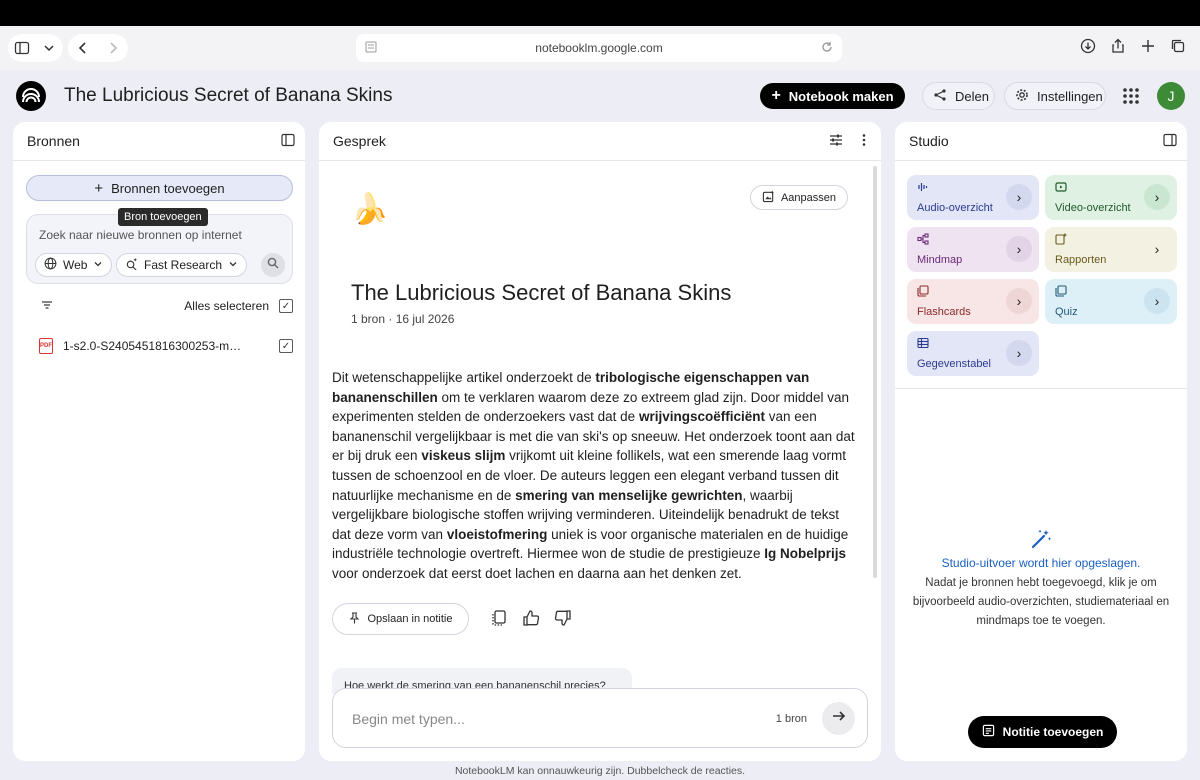  I want to click on studio-tile-data-table: Gegevenstabel ›, so click(973, 353).